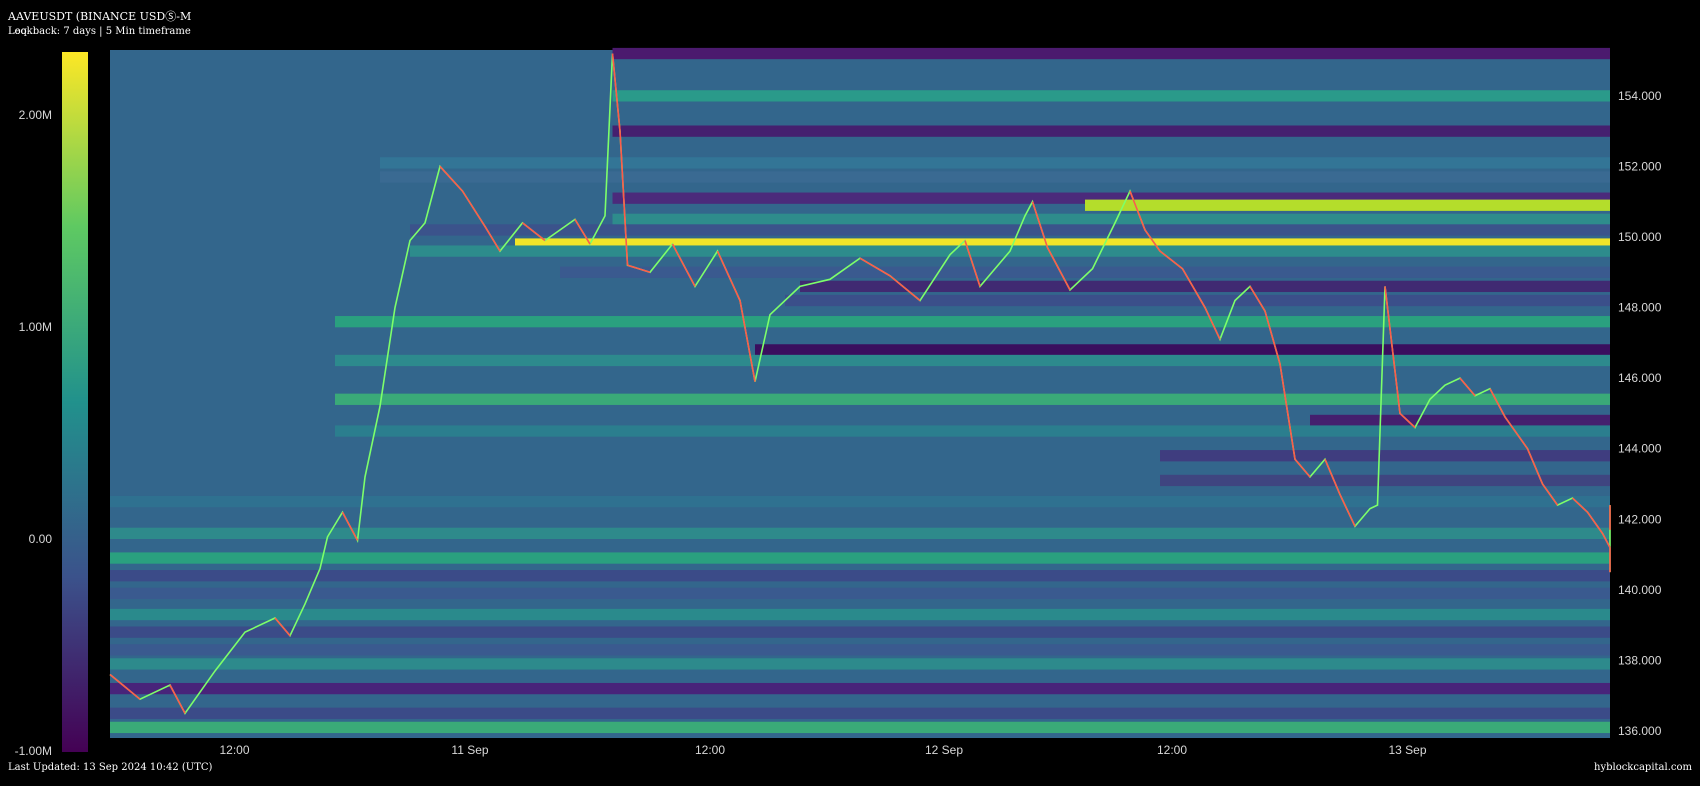 The width and height of the screenshot is (1700, 786). Describe the element at coordinates (1640, 660) in the screenshot. I see `y-tick-label: 138.000` at that location.